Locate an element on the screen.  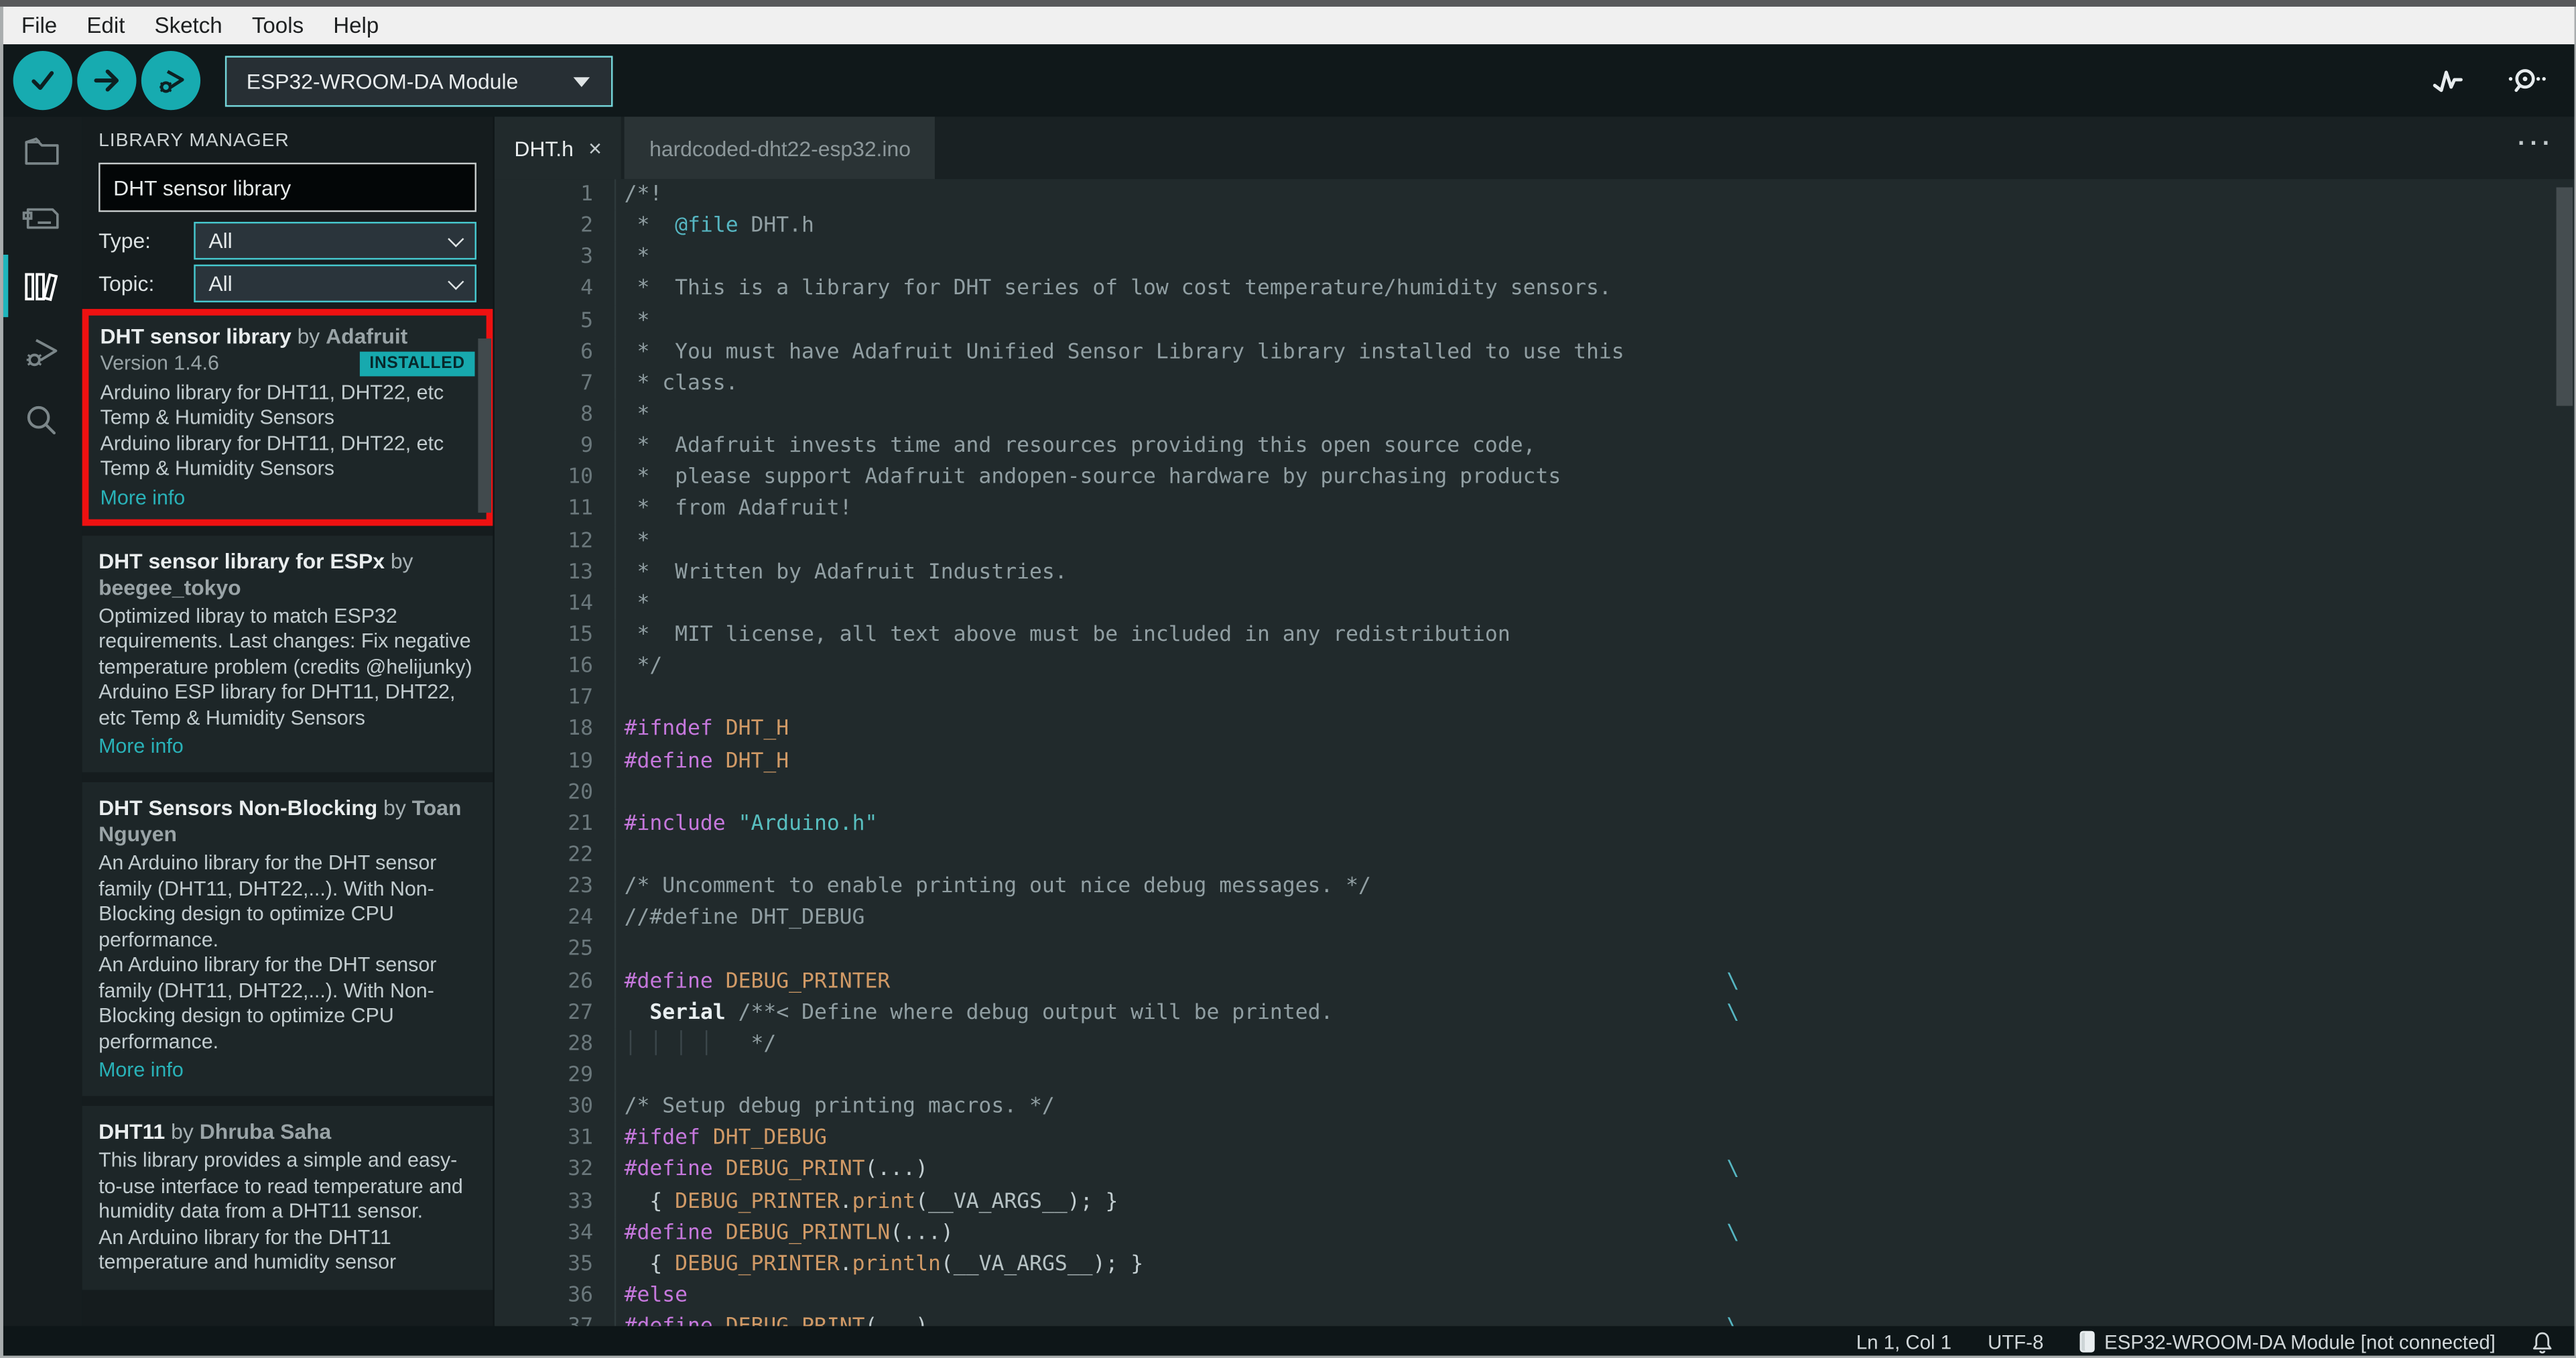
search-icon is located at coordinates (41, 420).